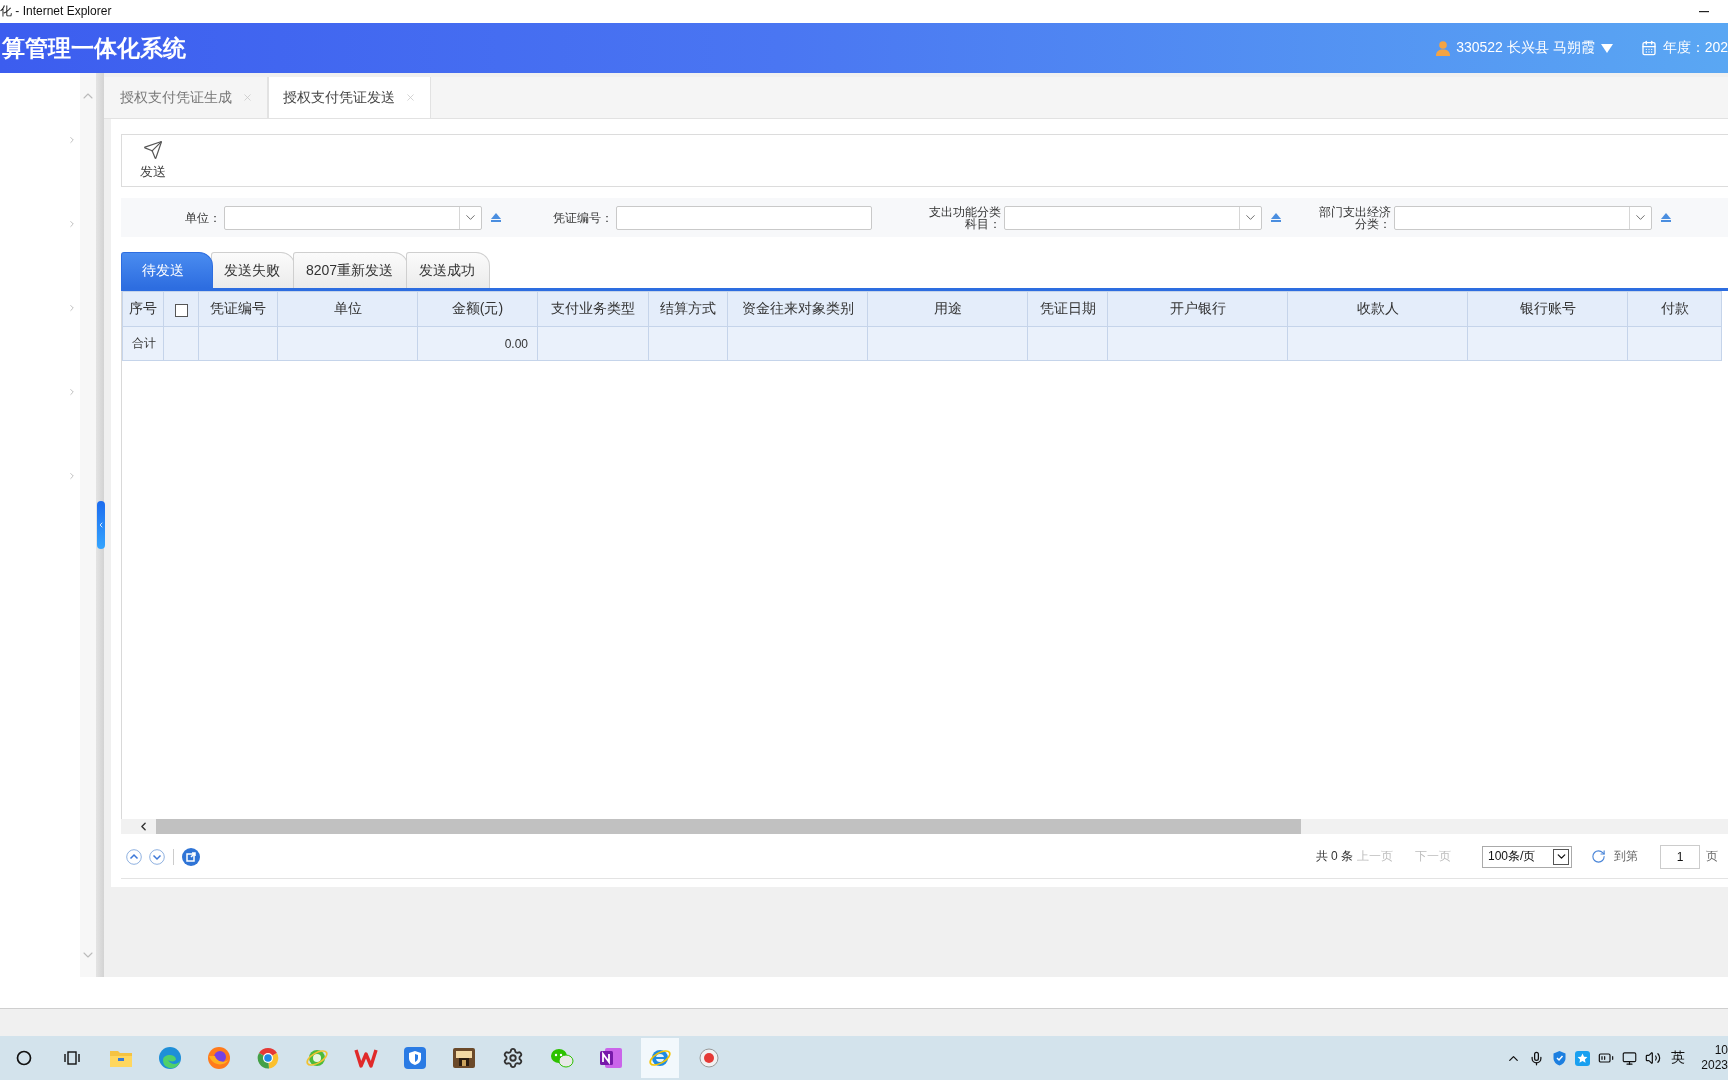 This screenshot has width=1728, height=1080. I want to click on column-header: 支付业务类型, so click(593, 308).